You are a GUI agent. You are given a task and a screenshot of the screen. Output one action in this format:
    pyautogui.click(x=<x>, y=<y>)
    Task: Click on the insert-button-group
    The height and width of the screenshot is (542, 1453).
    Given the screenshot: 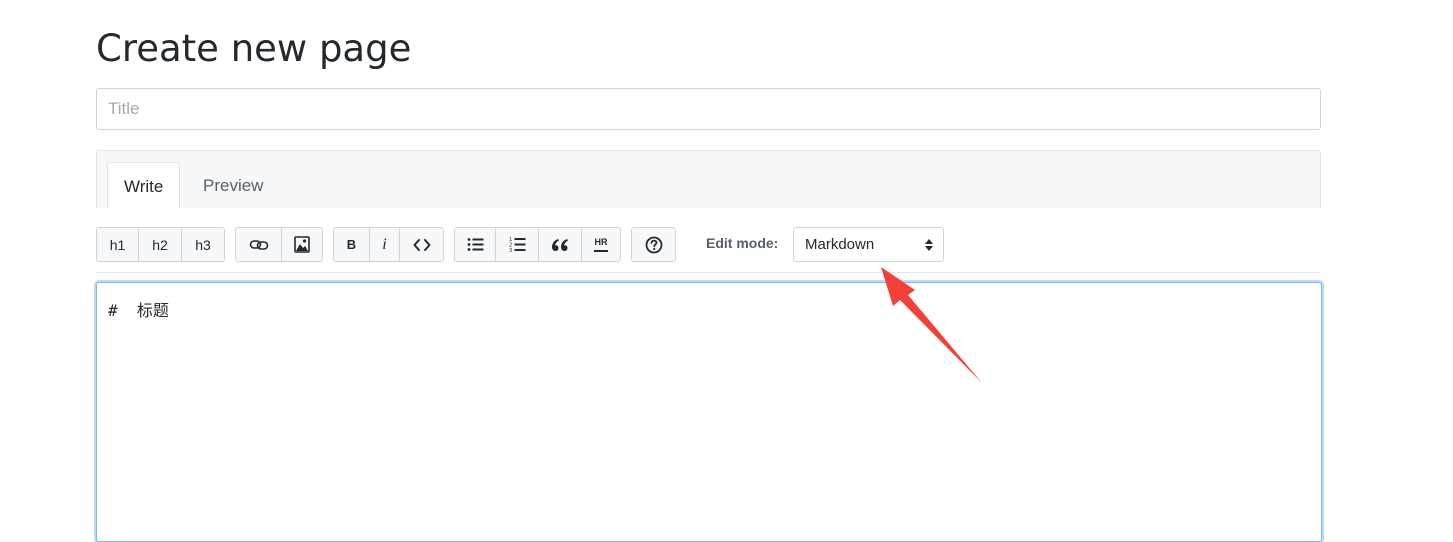 What is the action you would take?
    pyautogui.click(x=279, y=244)
    